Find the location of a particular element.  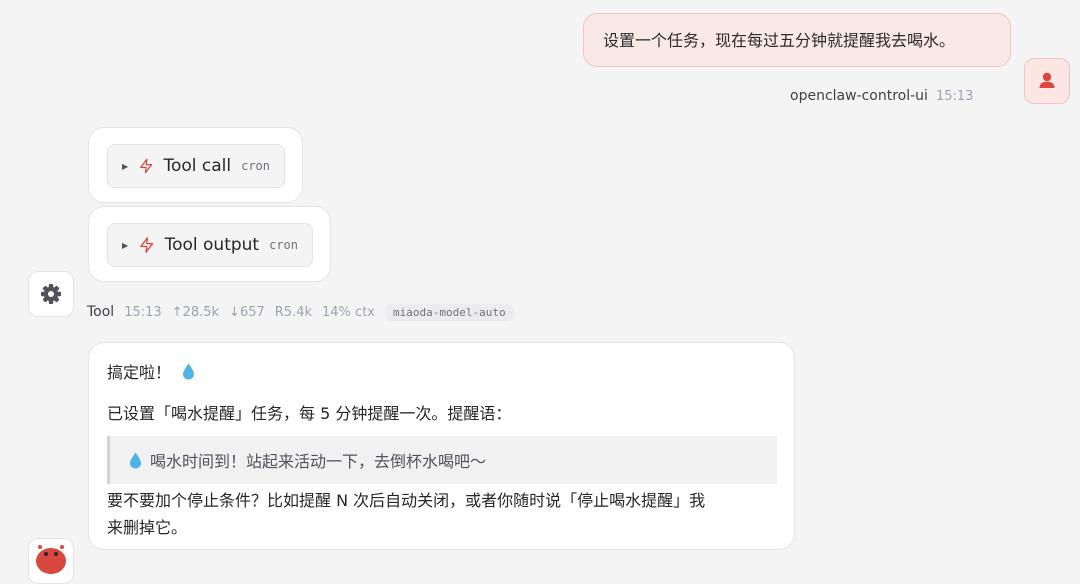

assistant-line-1-text: 搞定啦！ is located at coordinates (139, 372).